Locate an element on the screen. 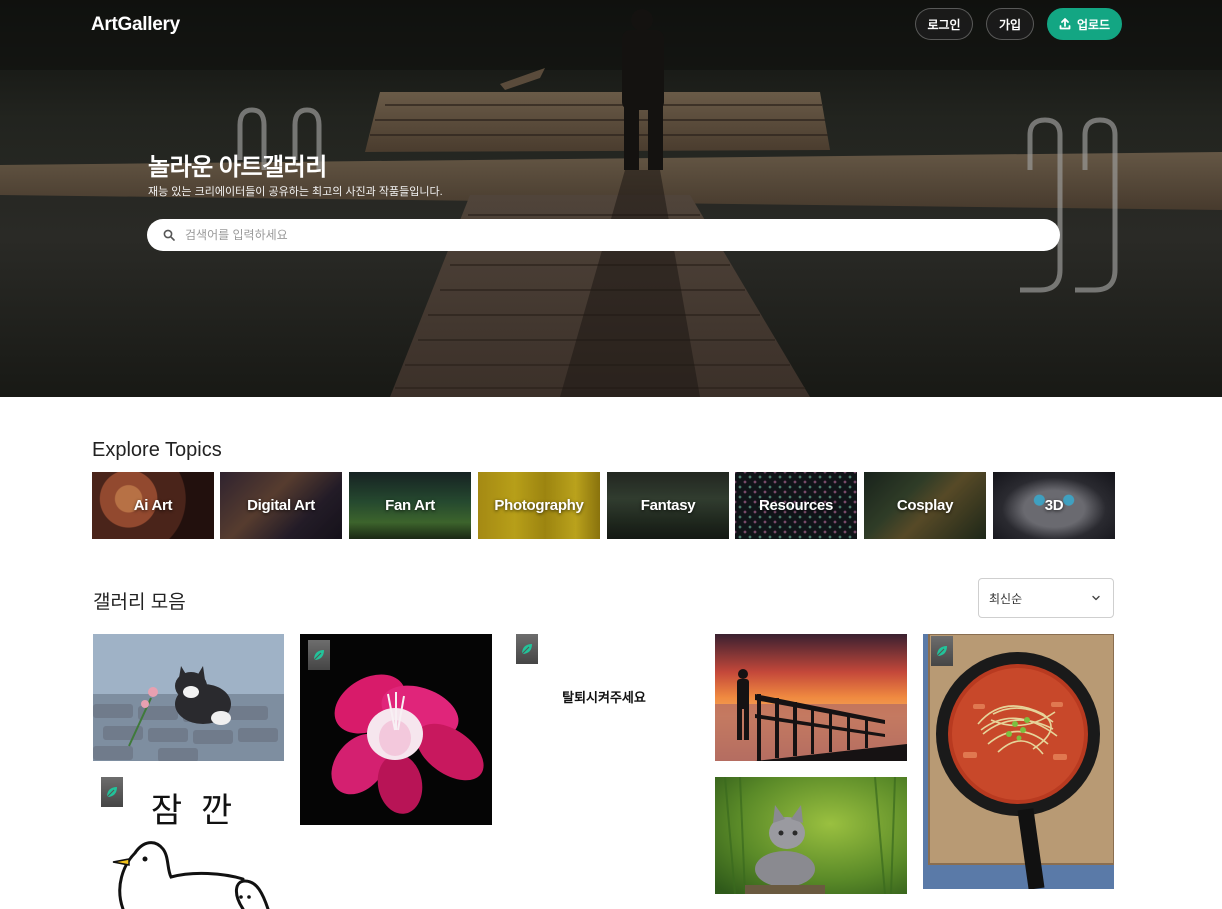  sort-selected-value: 최신순 is located at coordinates (1006, 598).